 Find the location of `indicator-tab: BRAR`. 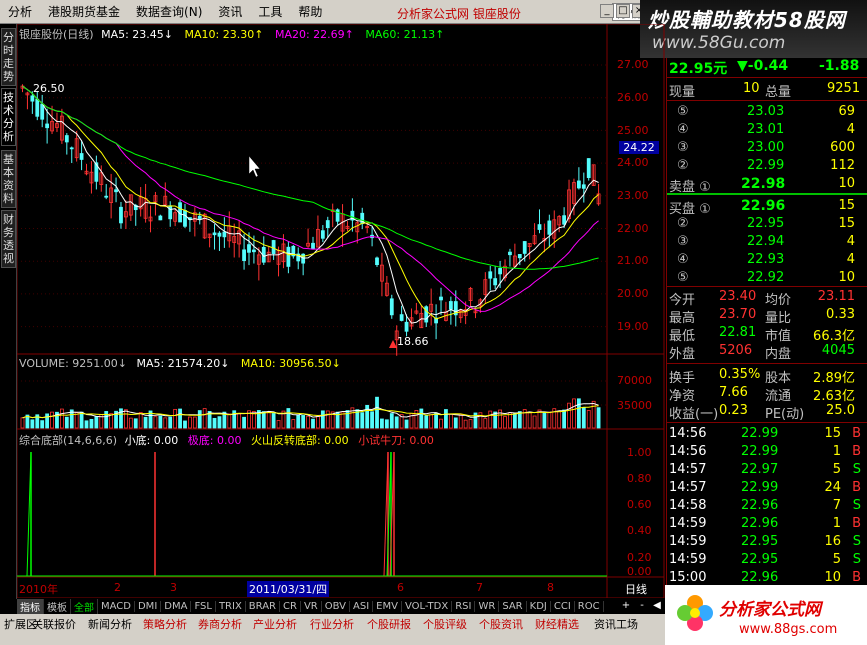

indicator-tab: BRAR is located at coordinates (263, 606).